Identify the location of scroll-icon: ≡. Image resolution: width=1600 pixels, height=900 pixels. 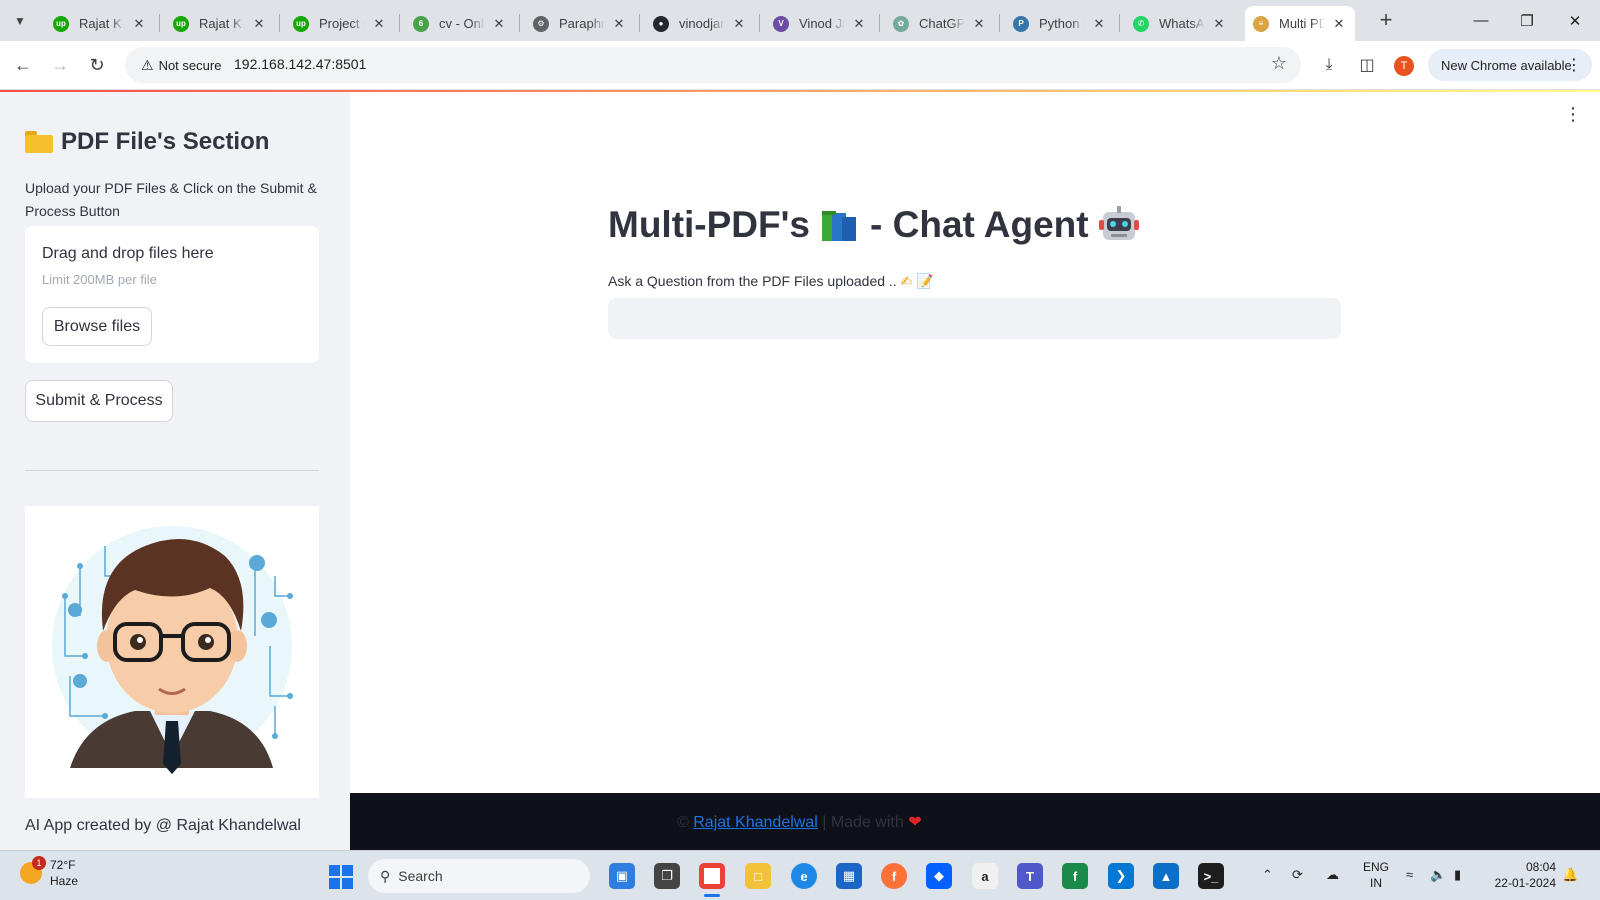
(1261, 23).